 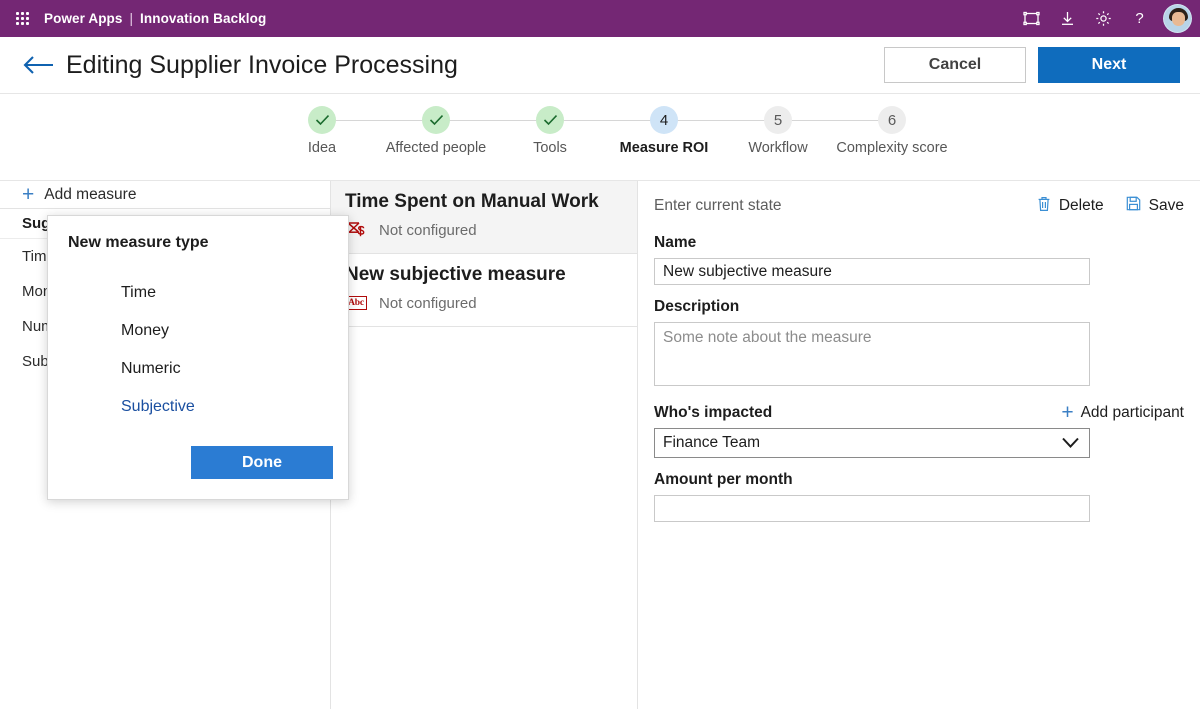 I want to click on save-label: Save, so click(x=1166, y=205).